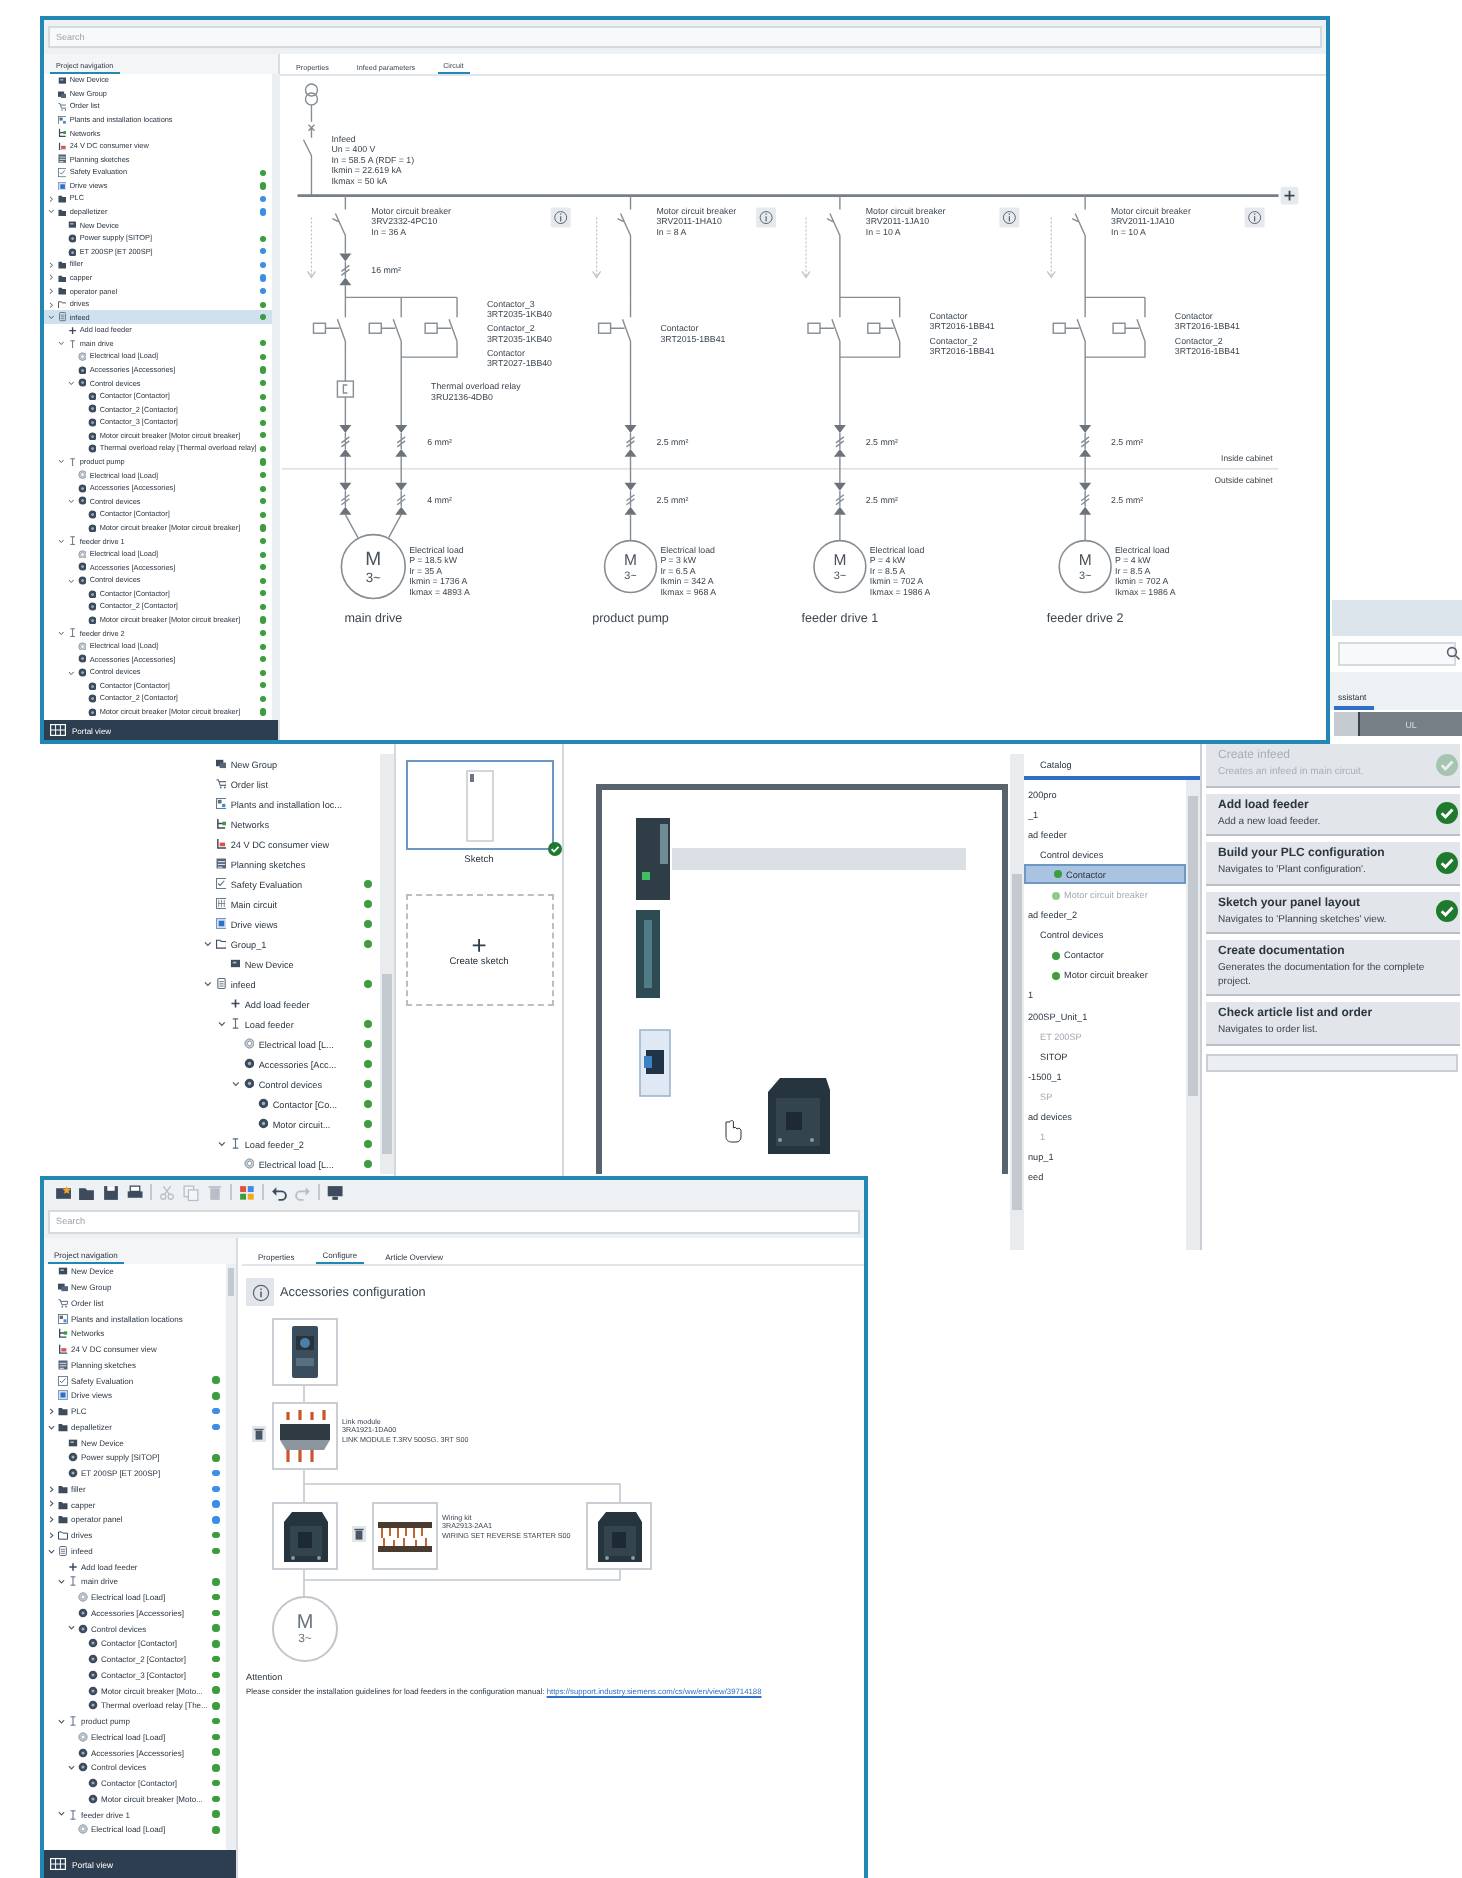 This screenshot has height=1878, width=1462. Describe the element at coordinates (304, 1394) in the screenshot. I see `connector-line` at that location.